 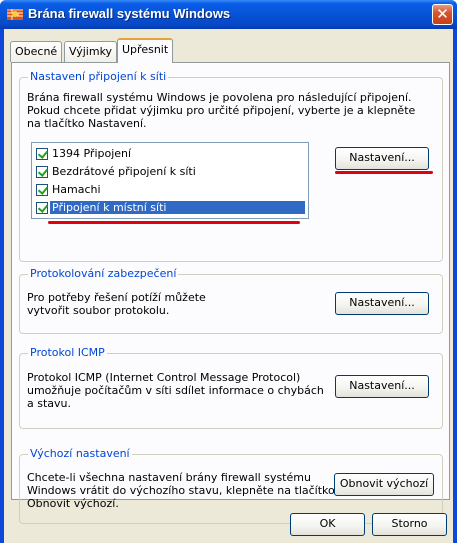 What do you see at coordinates (36, 51) in the screenshot?
I see `tab-obecne: Obecné` at bounding box center [36, 51].